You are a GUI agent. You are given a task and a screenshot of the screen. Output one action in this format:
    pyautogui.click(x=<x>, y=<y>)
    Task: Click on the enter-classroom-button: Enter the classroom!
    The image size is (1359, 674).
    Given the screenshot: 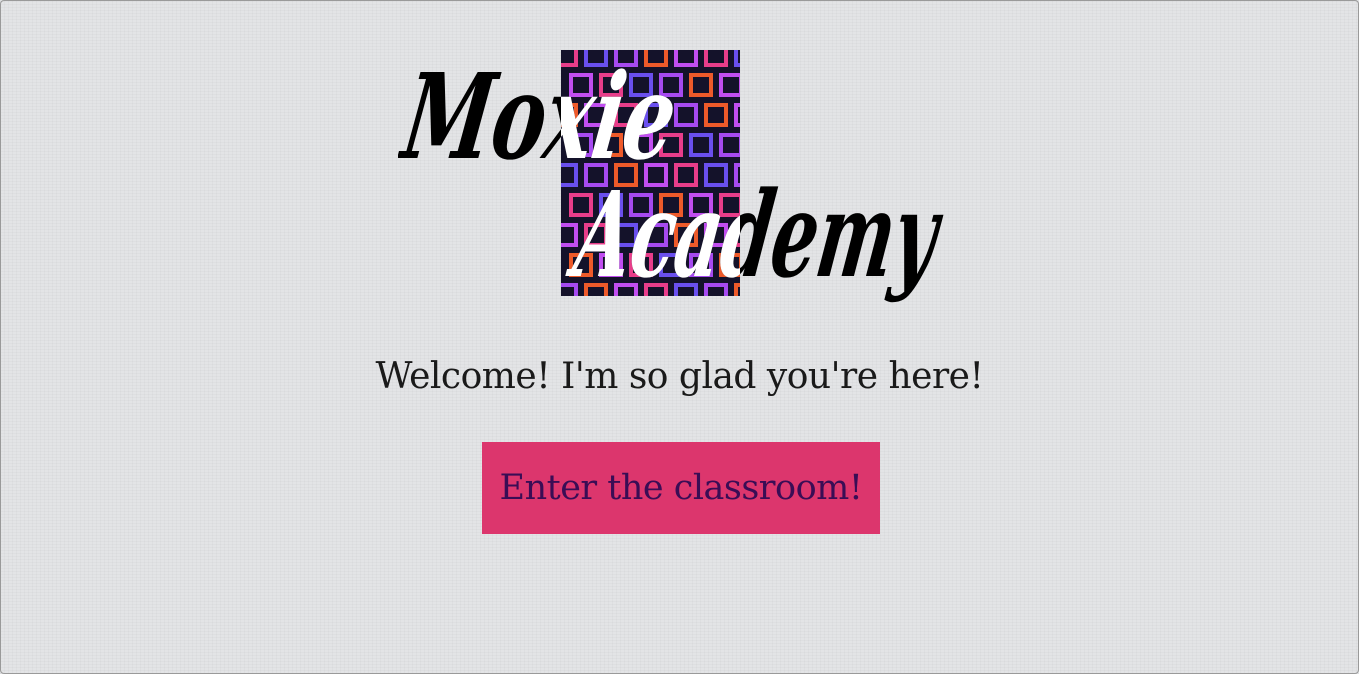 What is the action you would take?
    pyautogui.click(x=681, y=488)
    